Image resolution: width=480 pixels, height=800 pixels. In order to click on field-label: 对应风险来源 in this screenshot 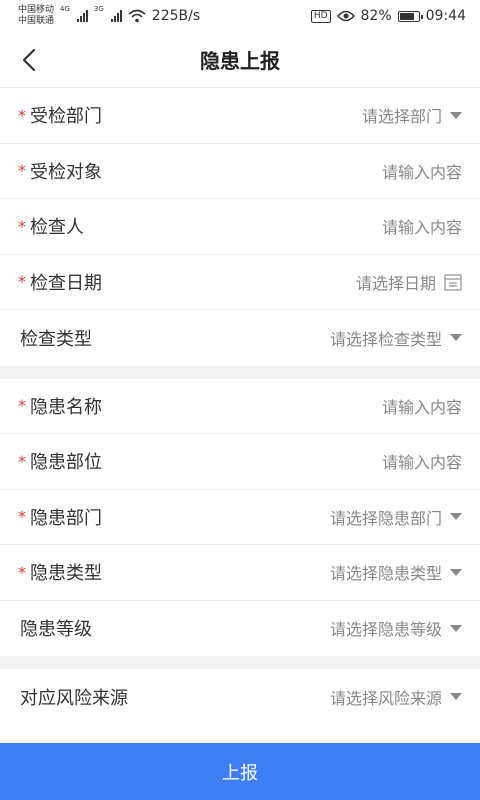, I will do `click(74, 698)`.